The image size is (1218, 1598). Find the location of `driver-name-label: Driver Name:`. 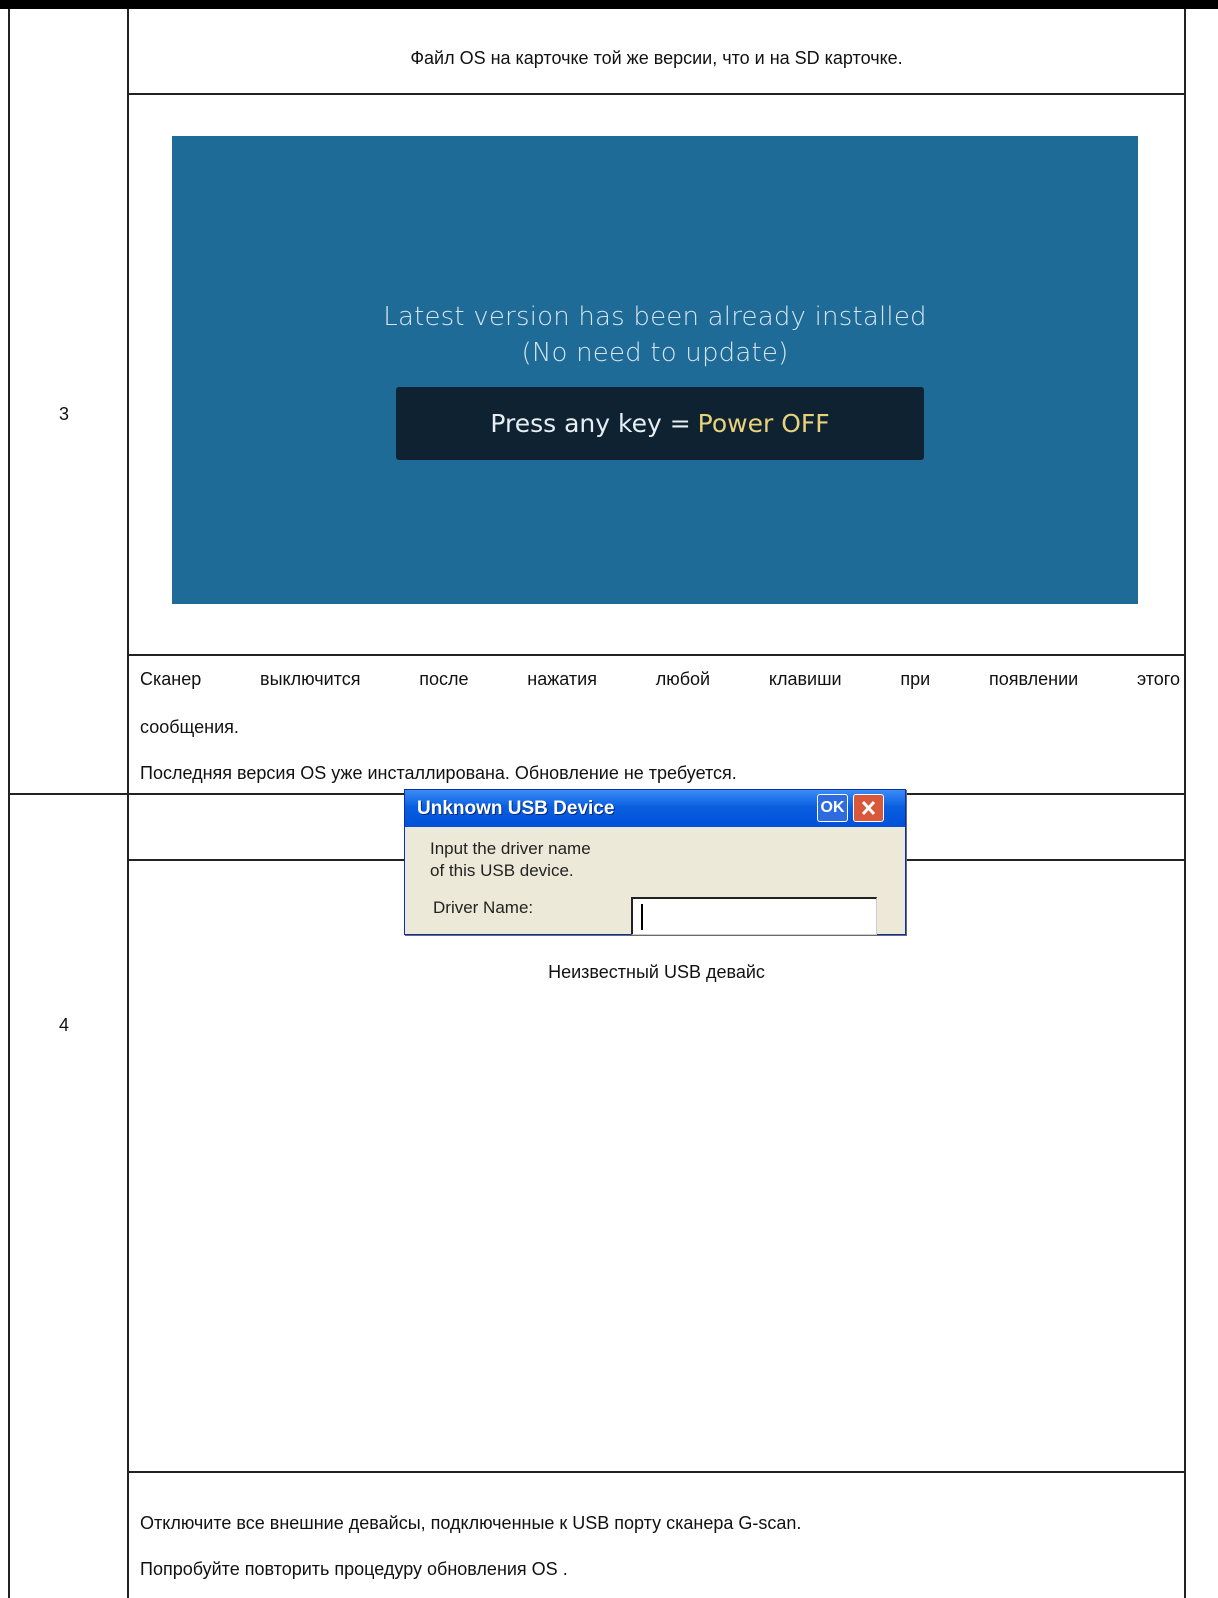

driver-name-label: Driver Name: is located at coordinates (483, 907).